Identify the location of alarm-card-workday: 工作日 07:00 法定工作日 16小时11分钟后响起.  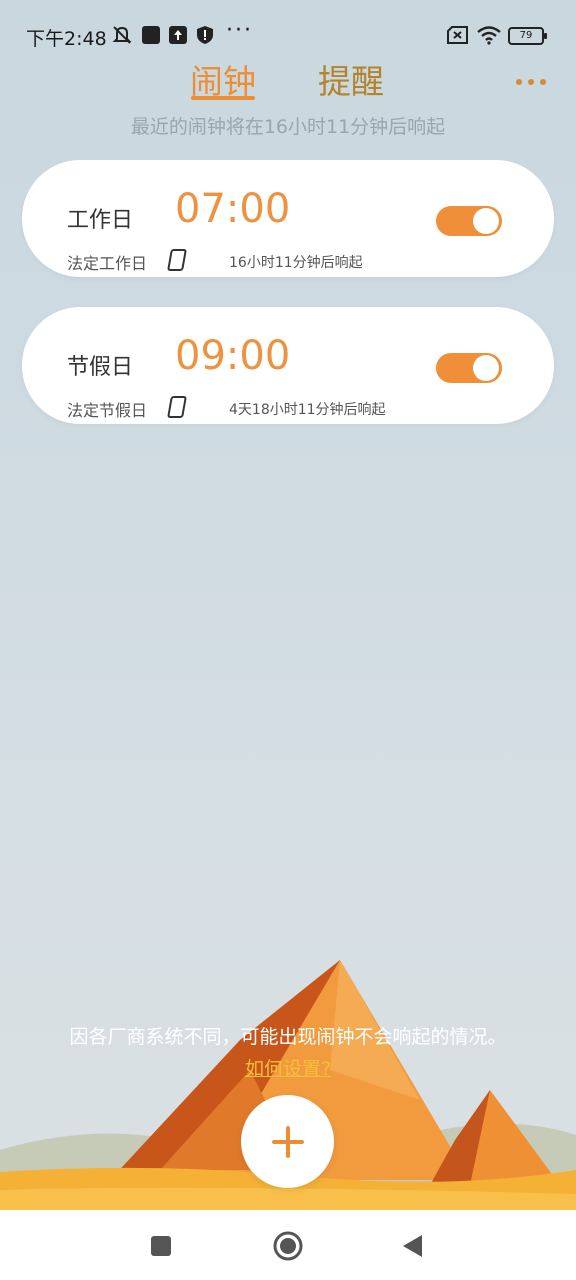
(288, 218).